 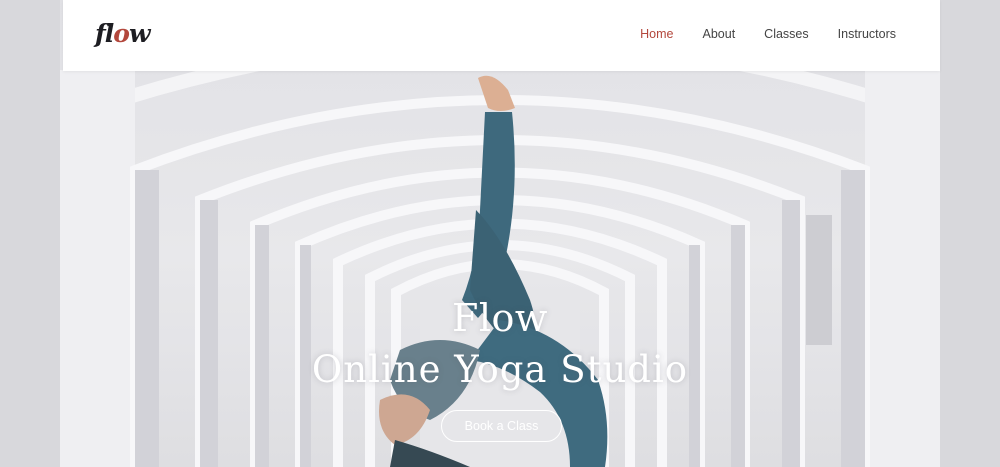 What do you see at coordinates (867, 34) in the screenshot?
I see `nav-item-instructors: Instructors` at bounding box center [867, 34].